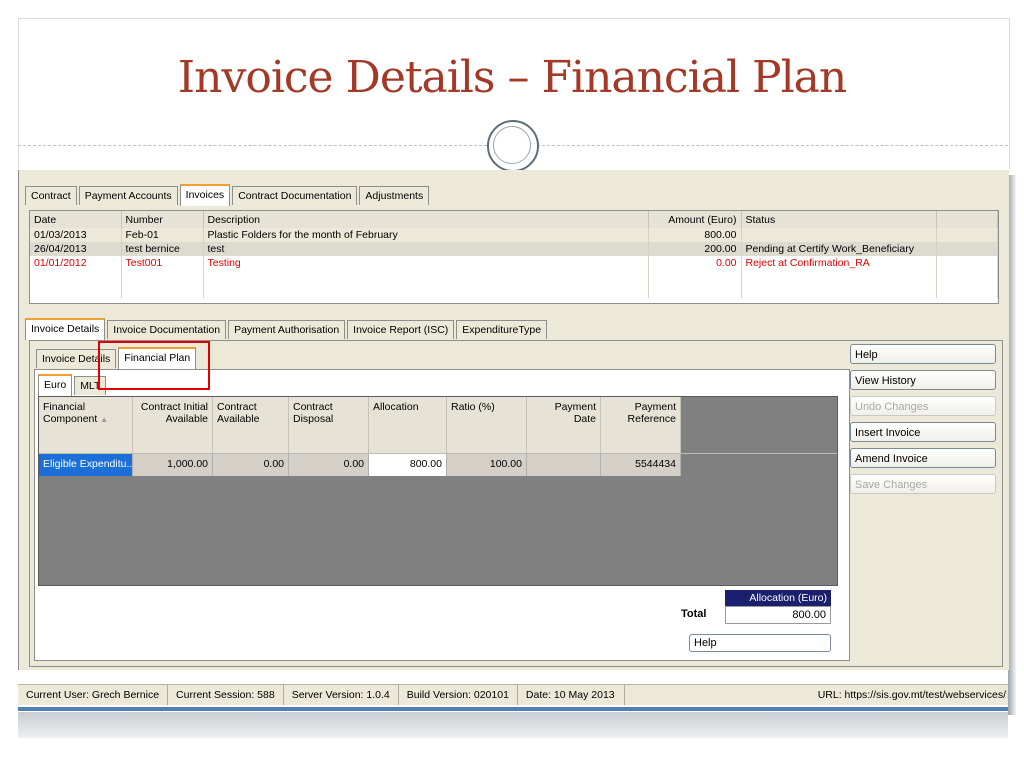 Image resolution: width=1024 pixels, height=768 pixels. I want to click on status-accent-line, so click(513, 709).